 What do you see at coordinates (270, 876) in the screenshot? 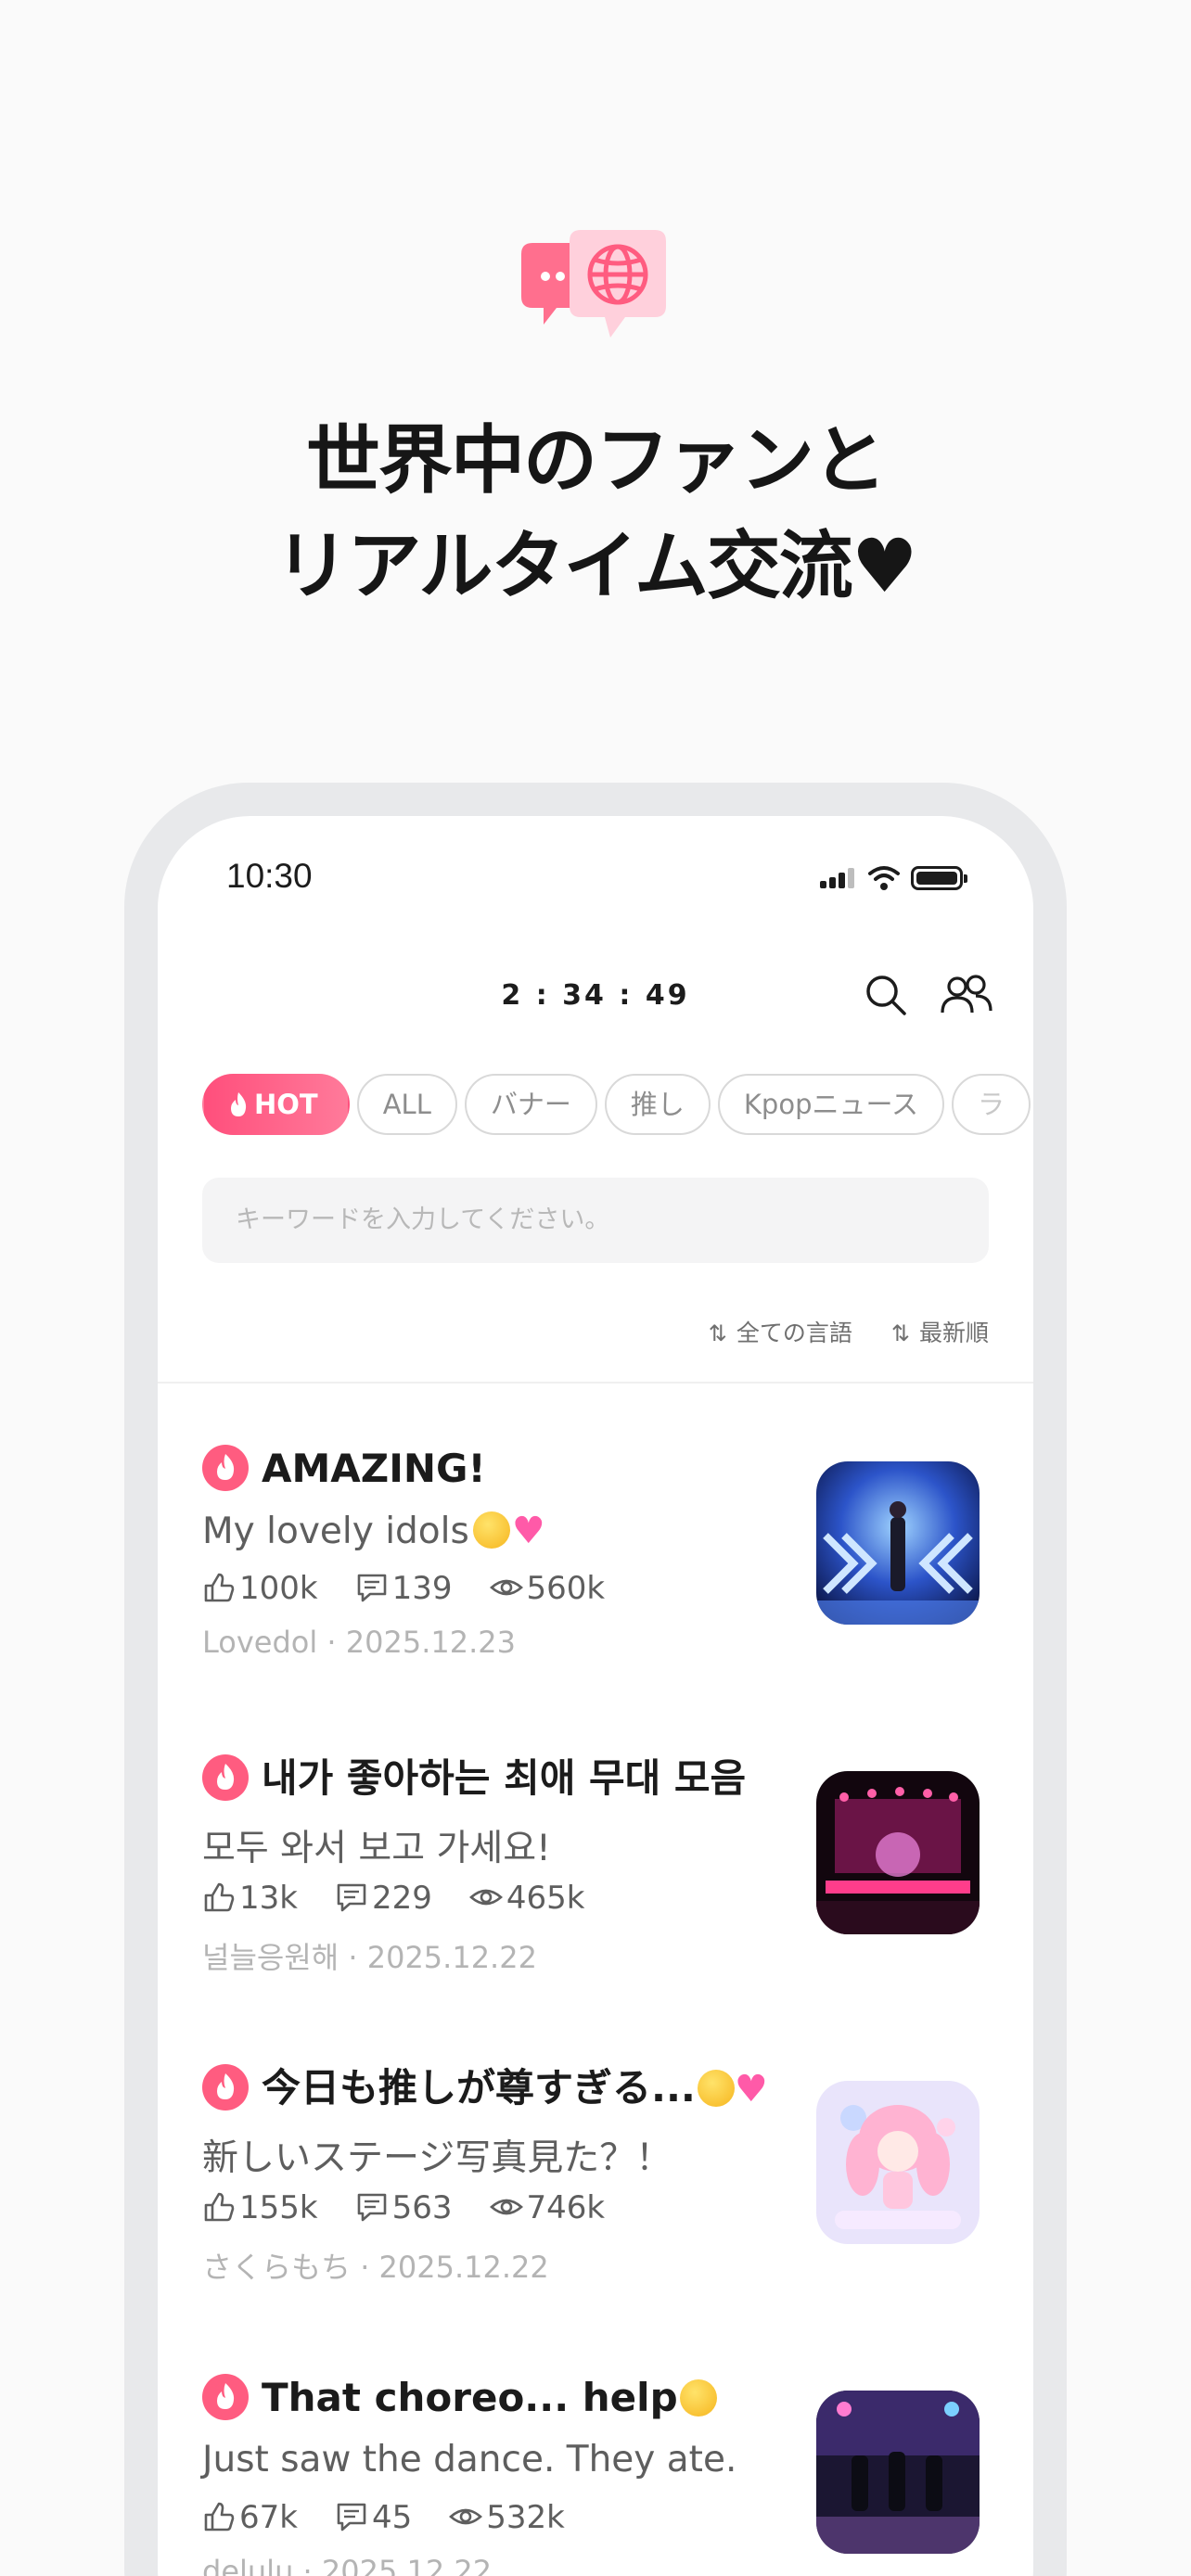
I see `status-time: 10:30` at bounding box center [270, 876].